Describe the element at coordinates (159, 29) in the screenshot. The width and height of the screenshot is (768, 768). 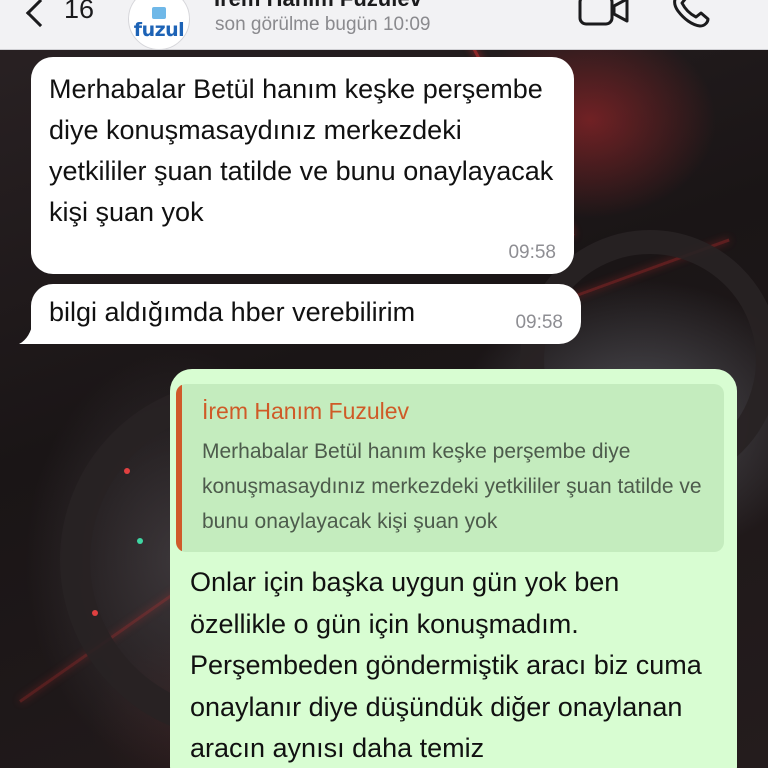
I see `avatar-logo-text: fuzul` at that location.